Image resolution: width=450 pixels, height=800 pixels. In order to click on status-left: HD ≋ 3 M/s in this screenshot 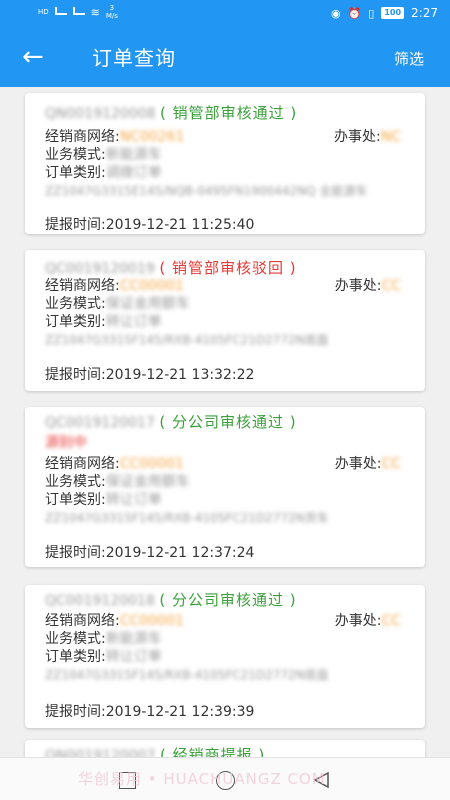, I will do `click(78, 12)`.